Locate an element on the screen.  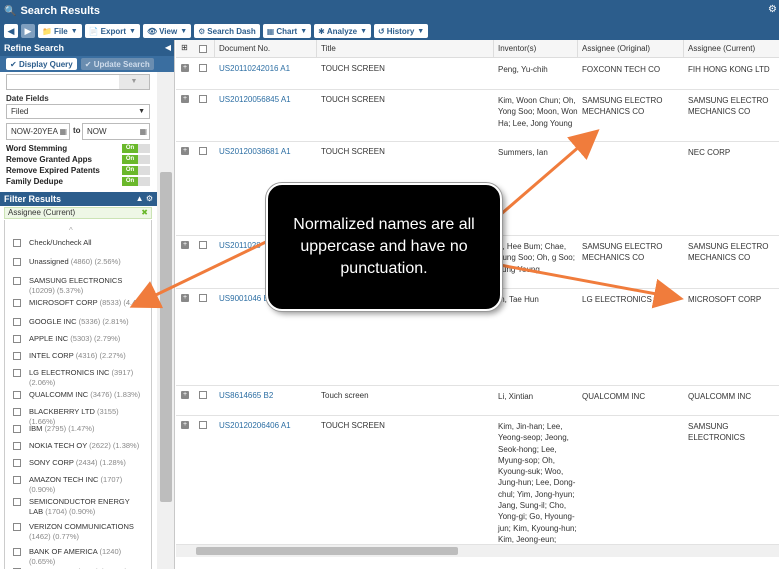
filter-item: IBM (2795) (1.47%) is located at coordinates (79, 429).